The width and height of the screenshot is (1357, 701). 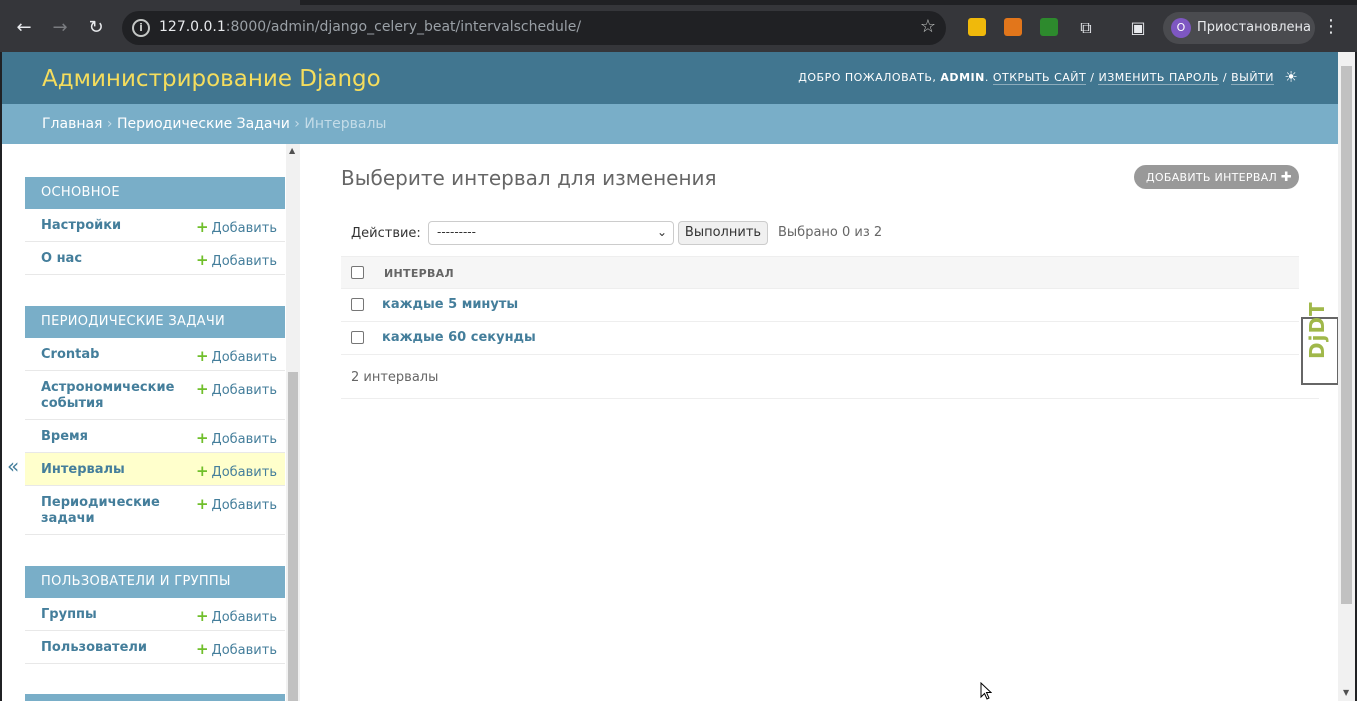 I want to click on column-header-interval: ИНТЕРВАЛ, so click(x=419, y=273).